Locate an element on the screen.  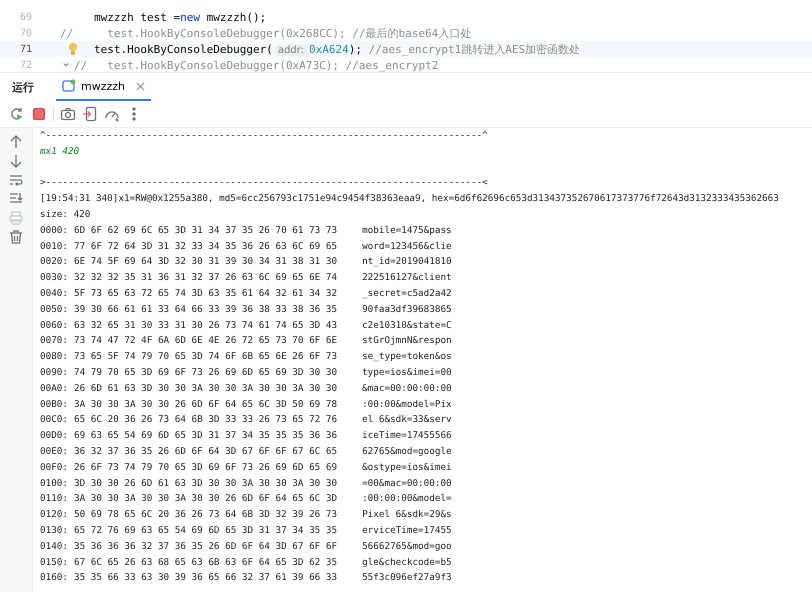
ascii-text: 222516127&client is located at coordinates (407, 278).